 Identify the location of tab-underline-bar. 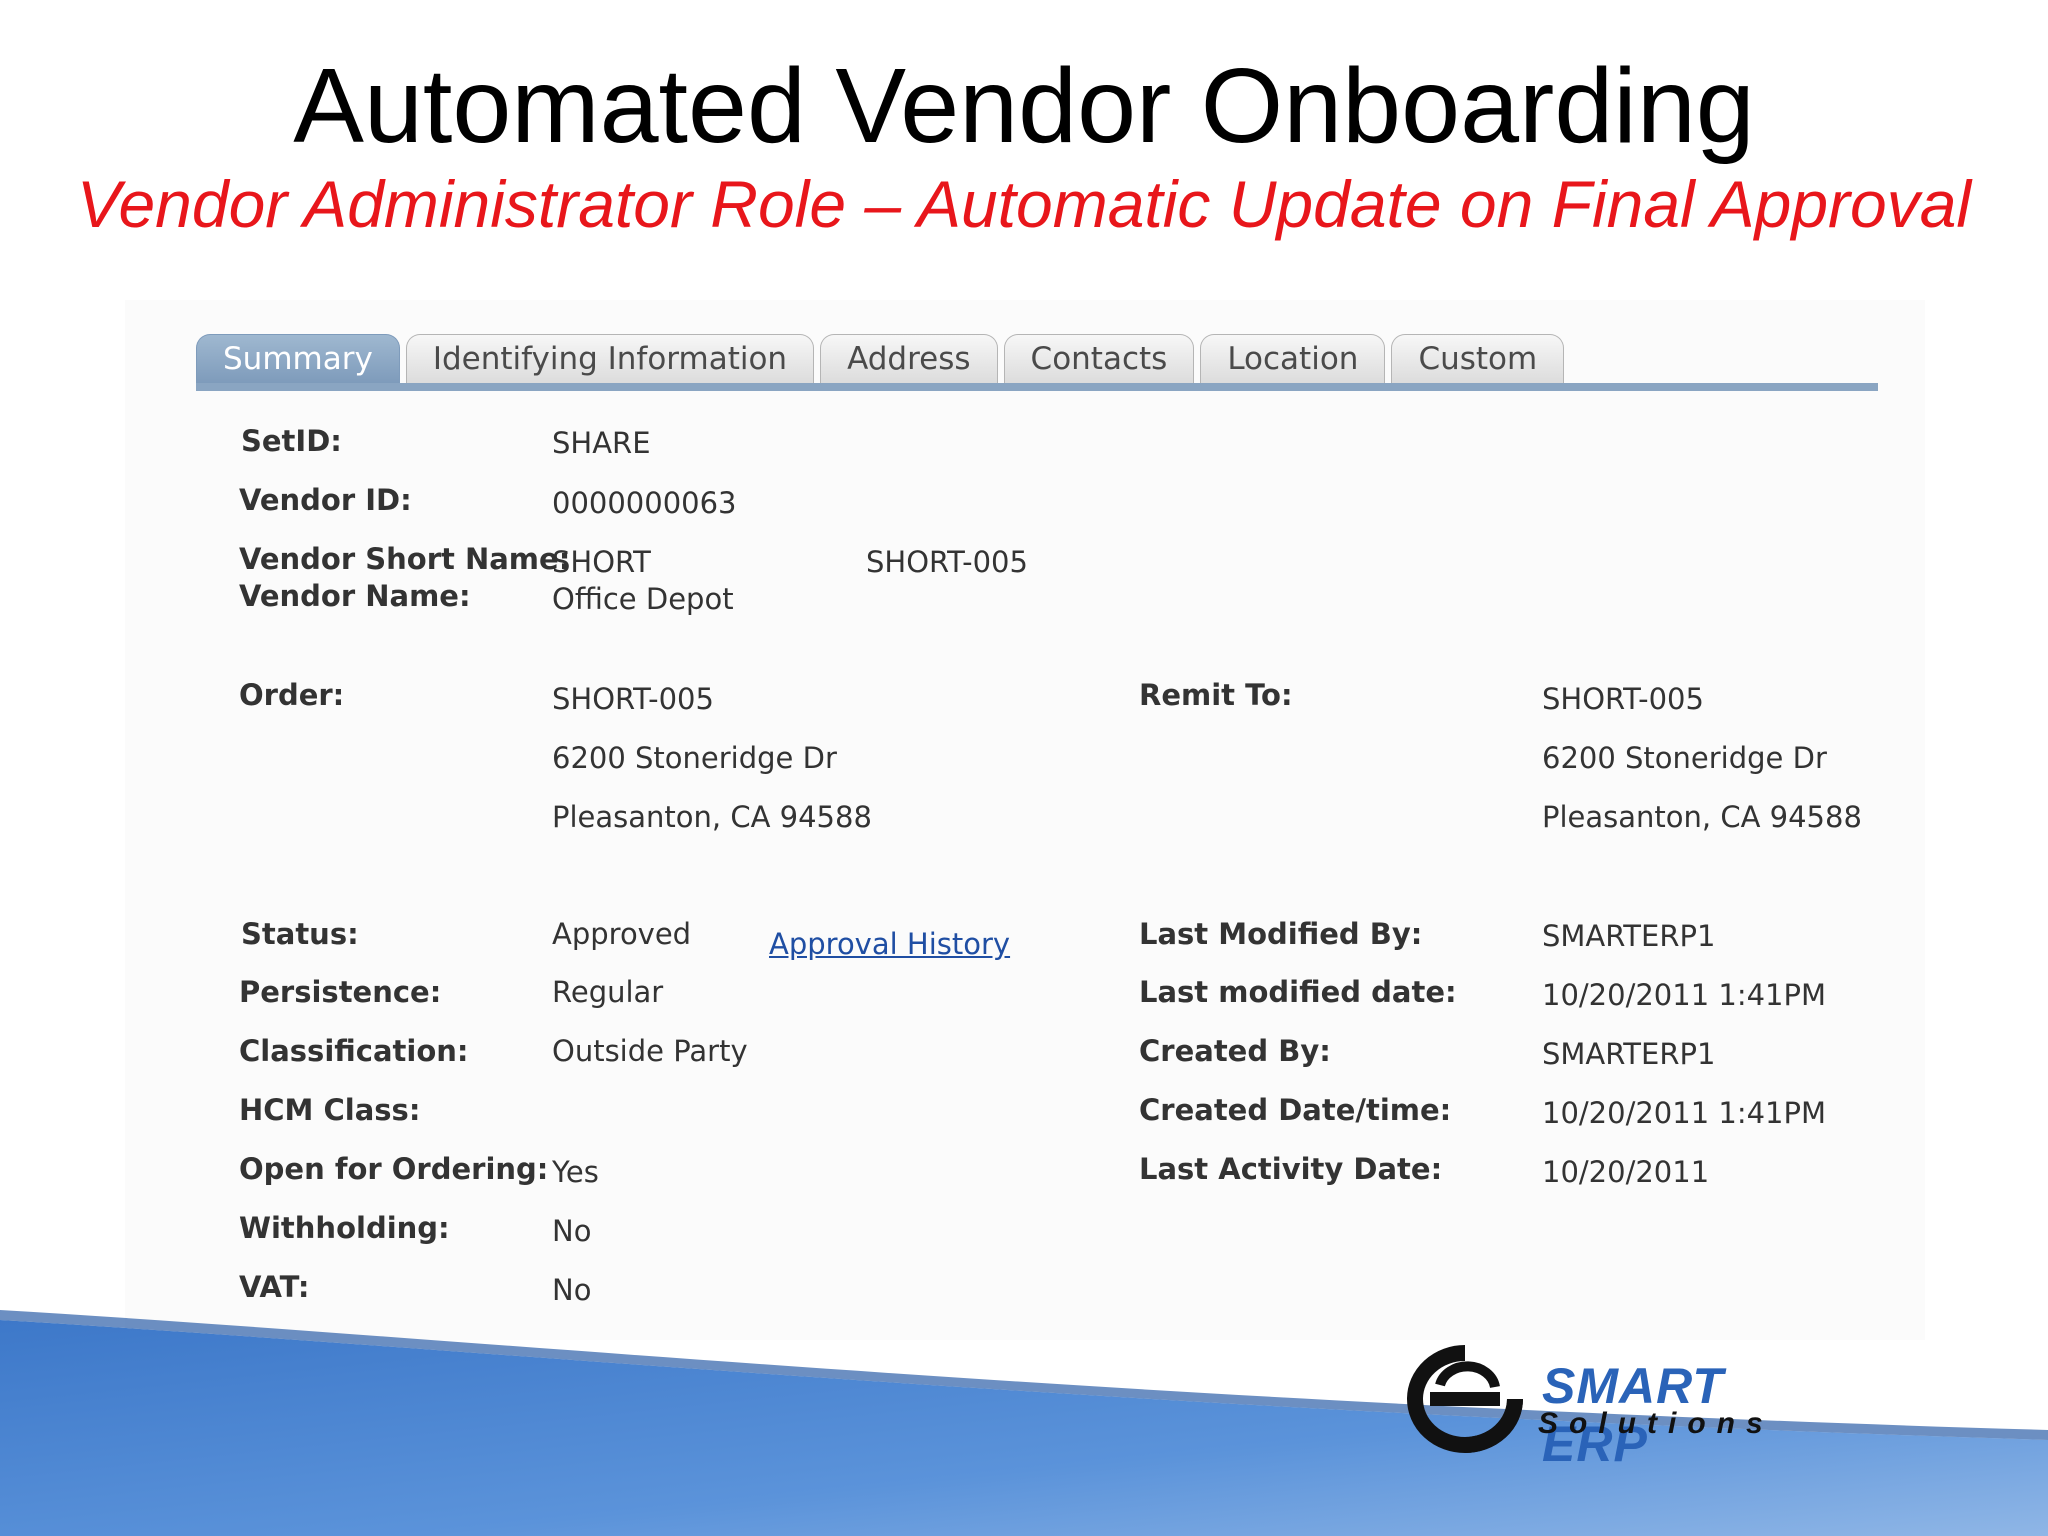
(1037, 387).